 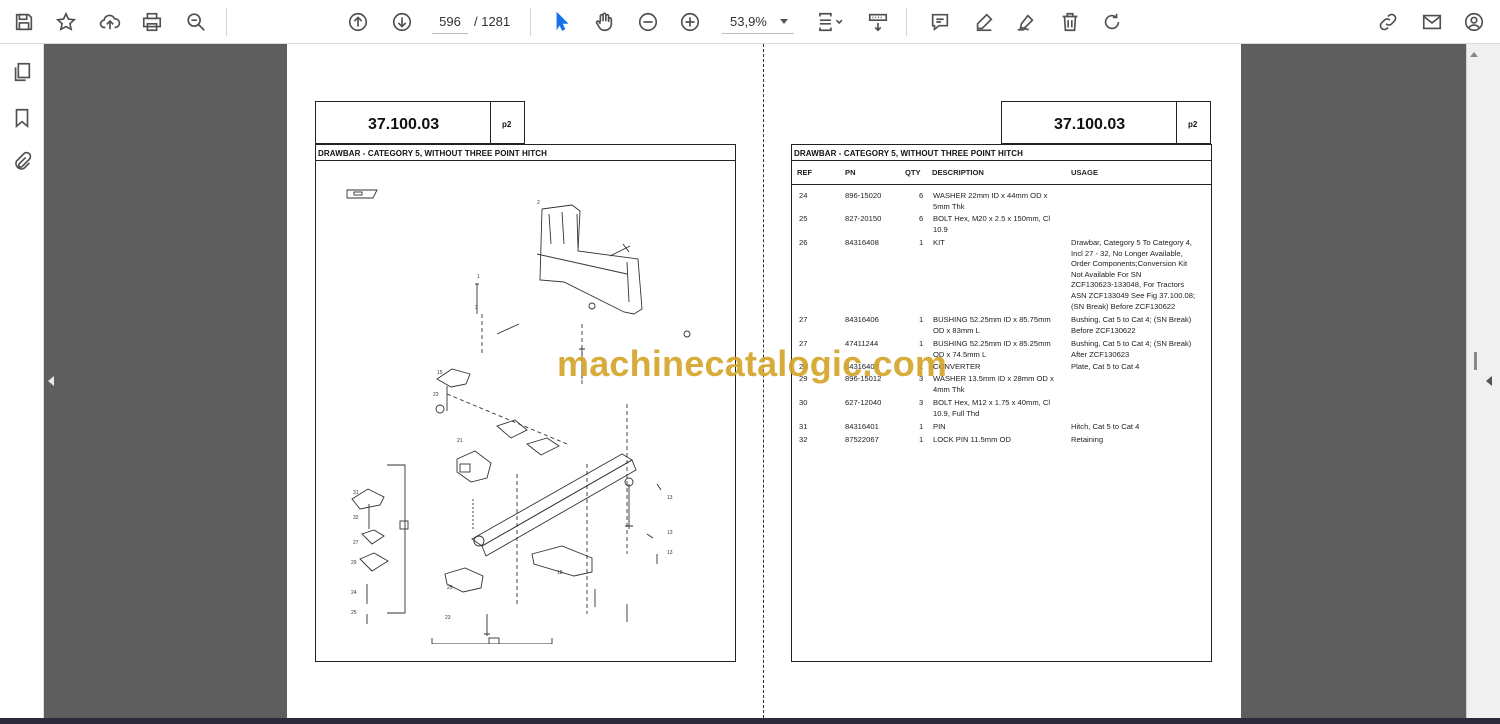 I want to click on description-line: BUSHING 52.25mm ID x 85.75mm, so click(x=992, y=319).